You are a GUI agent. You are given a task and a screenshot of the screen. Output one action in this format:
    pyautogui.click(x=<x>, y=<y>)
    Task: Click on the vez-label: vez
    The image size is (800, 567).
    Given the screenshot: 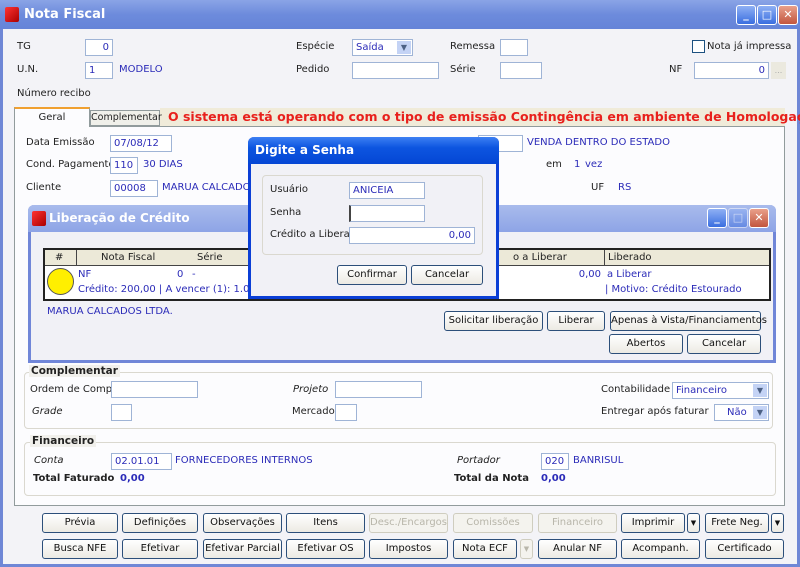 What is the action you would take?
    pyautogui.click(x=594, y=164)
    